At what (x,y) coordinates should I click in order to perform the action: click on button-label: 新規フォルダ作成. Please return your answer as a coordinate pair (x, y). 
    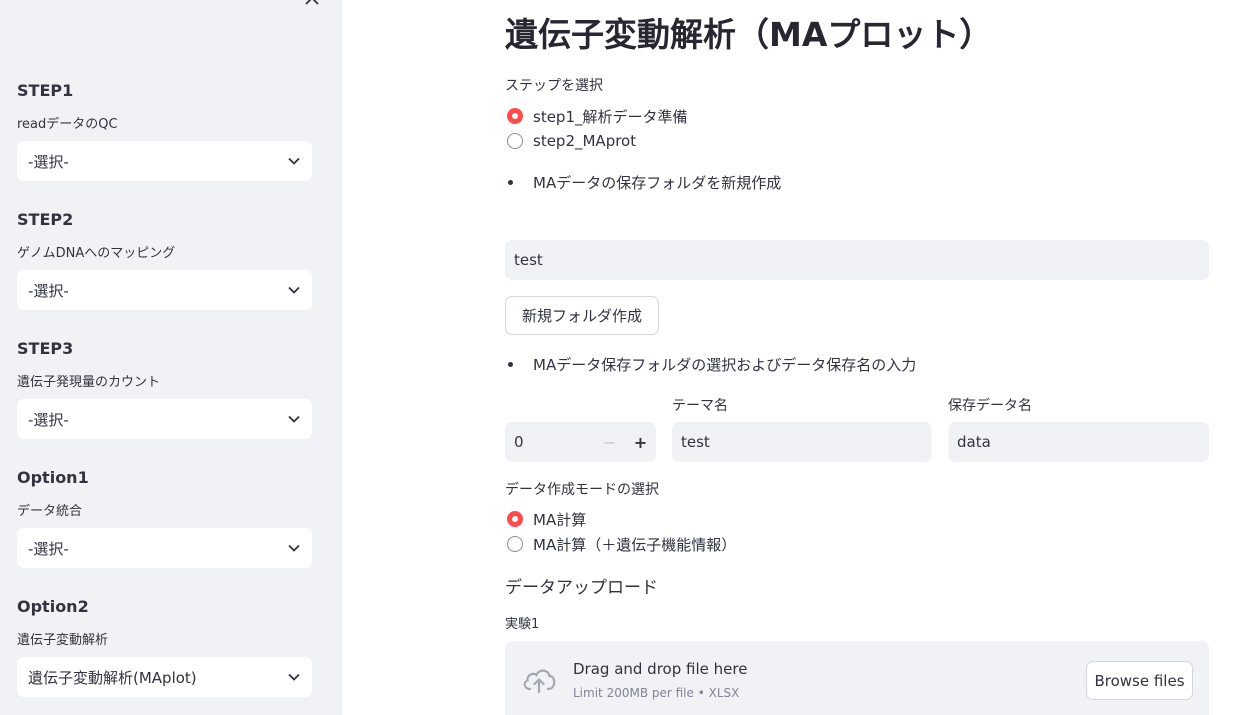
    Looking at the image, I should click on (581, 316).